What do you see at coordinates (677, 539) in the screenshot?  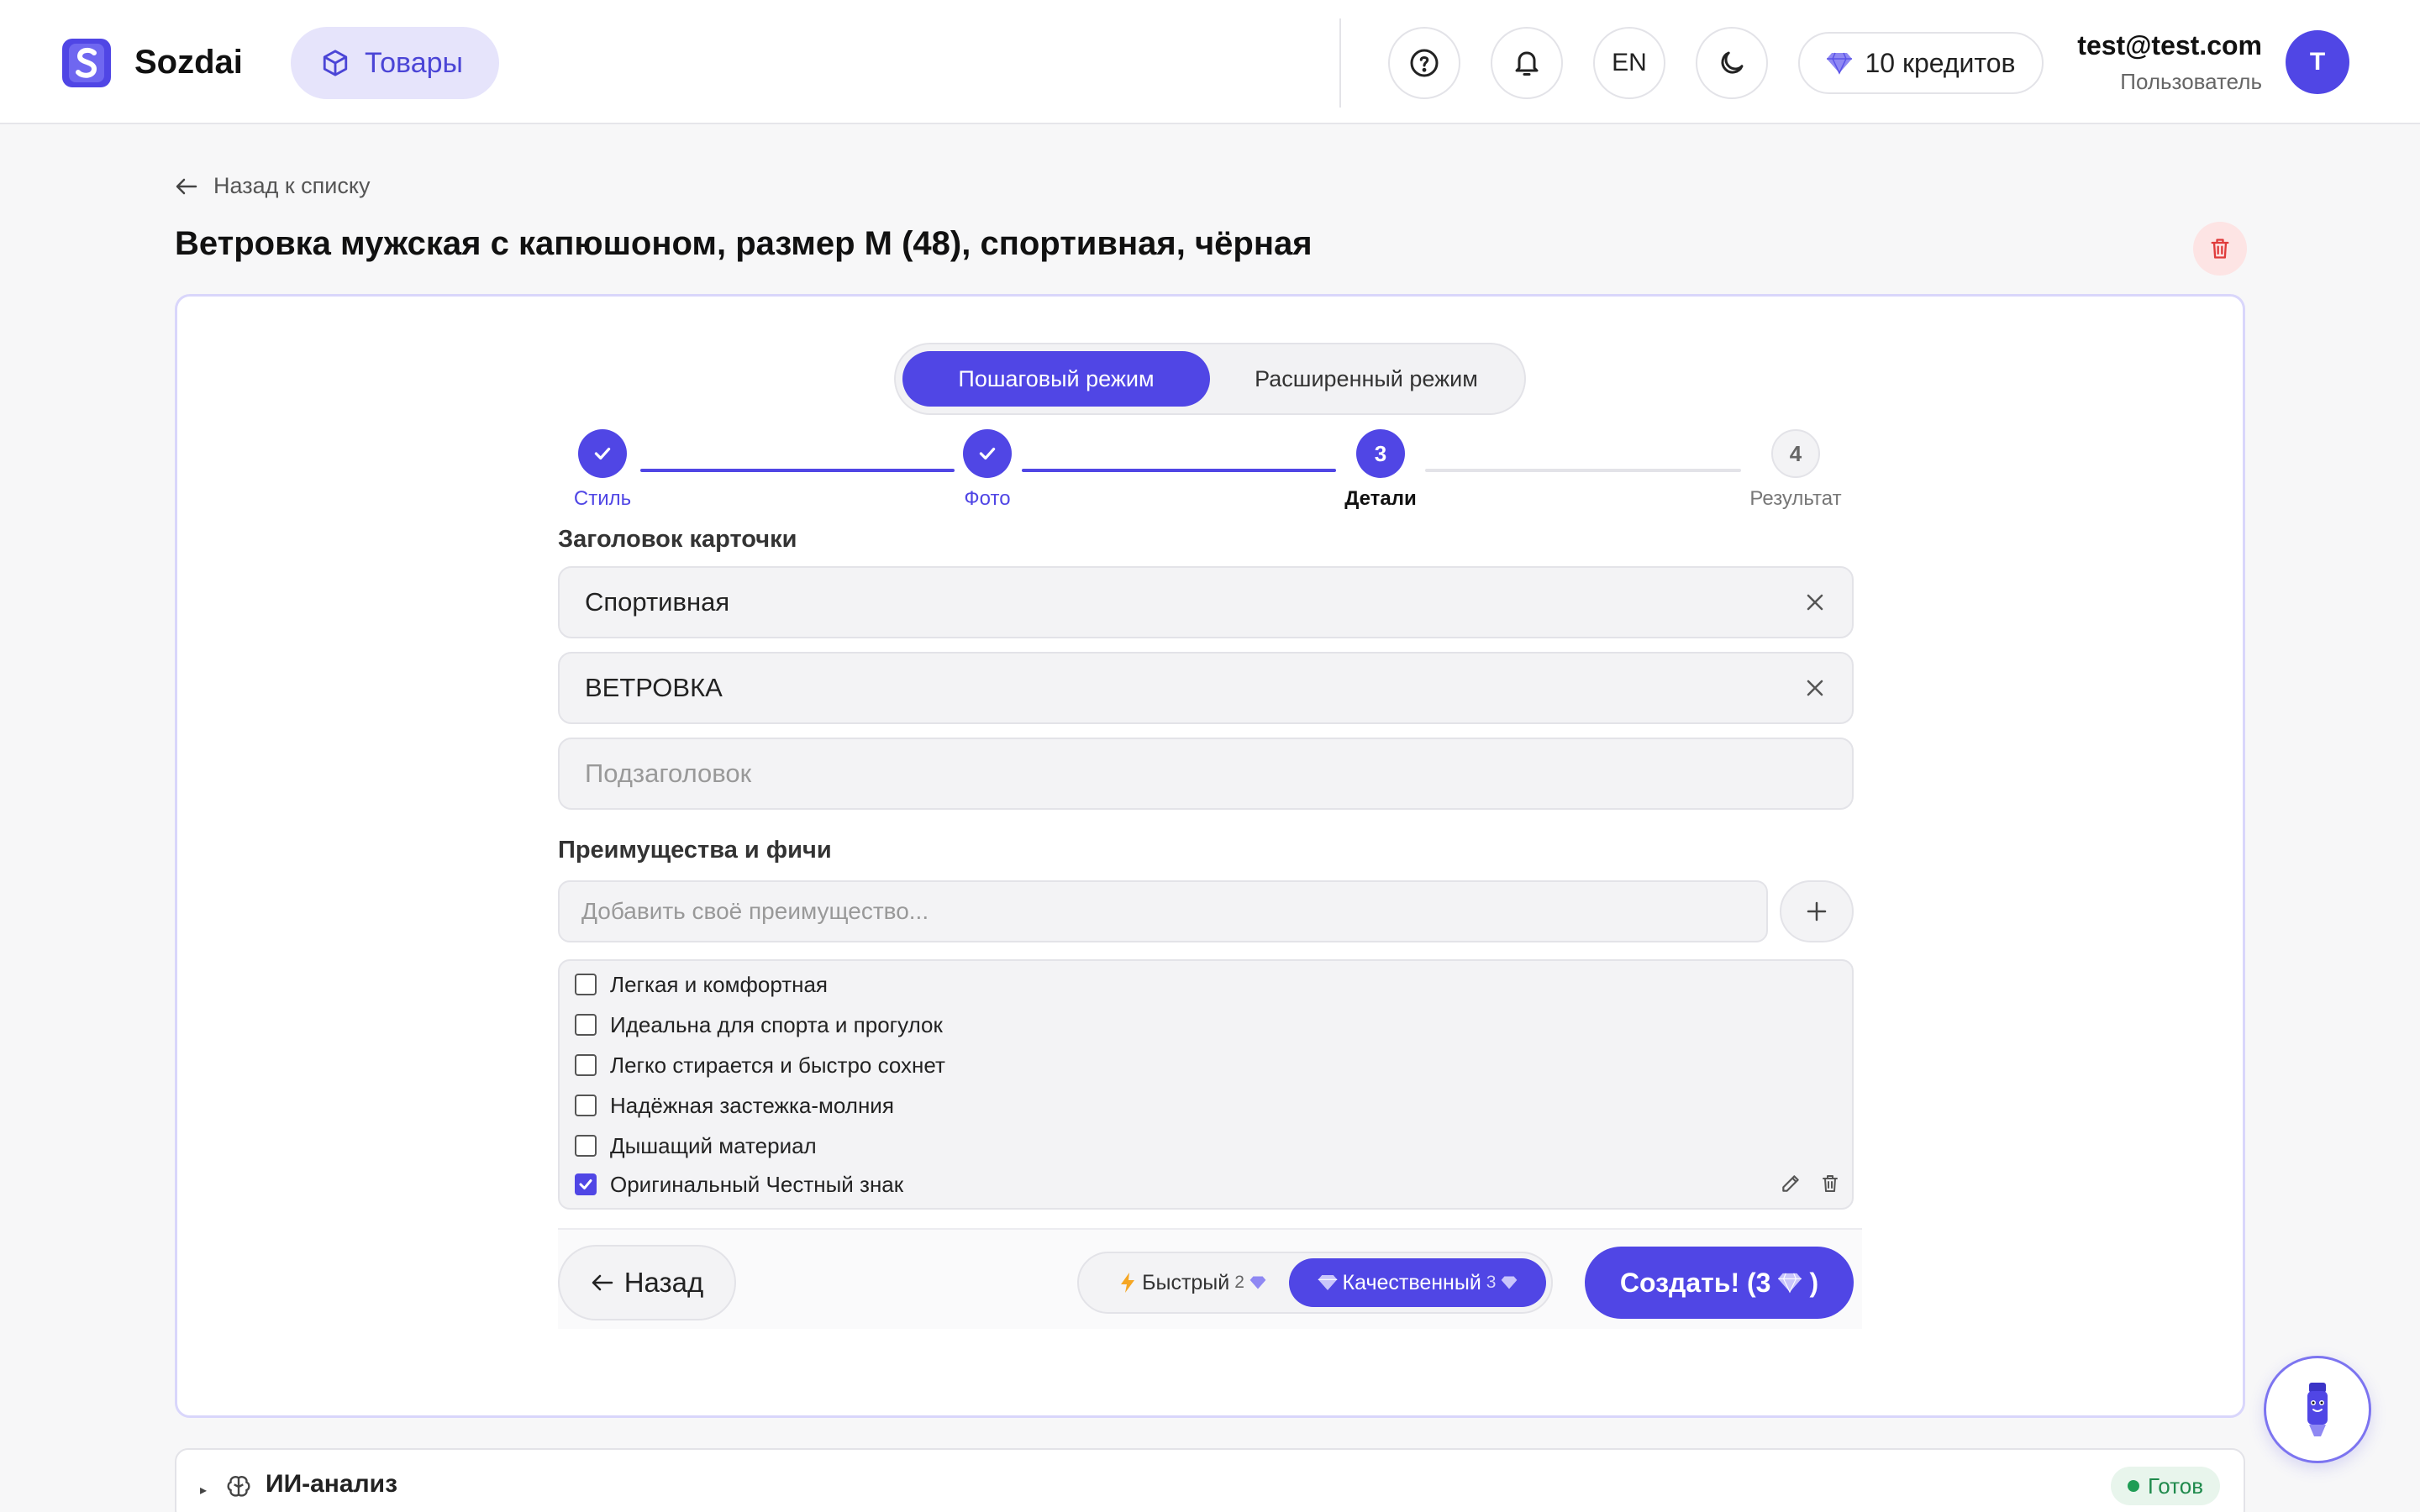 I see `card-title-section-label: Заголовок карточки` at bounding box center [677, 539].